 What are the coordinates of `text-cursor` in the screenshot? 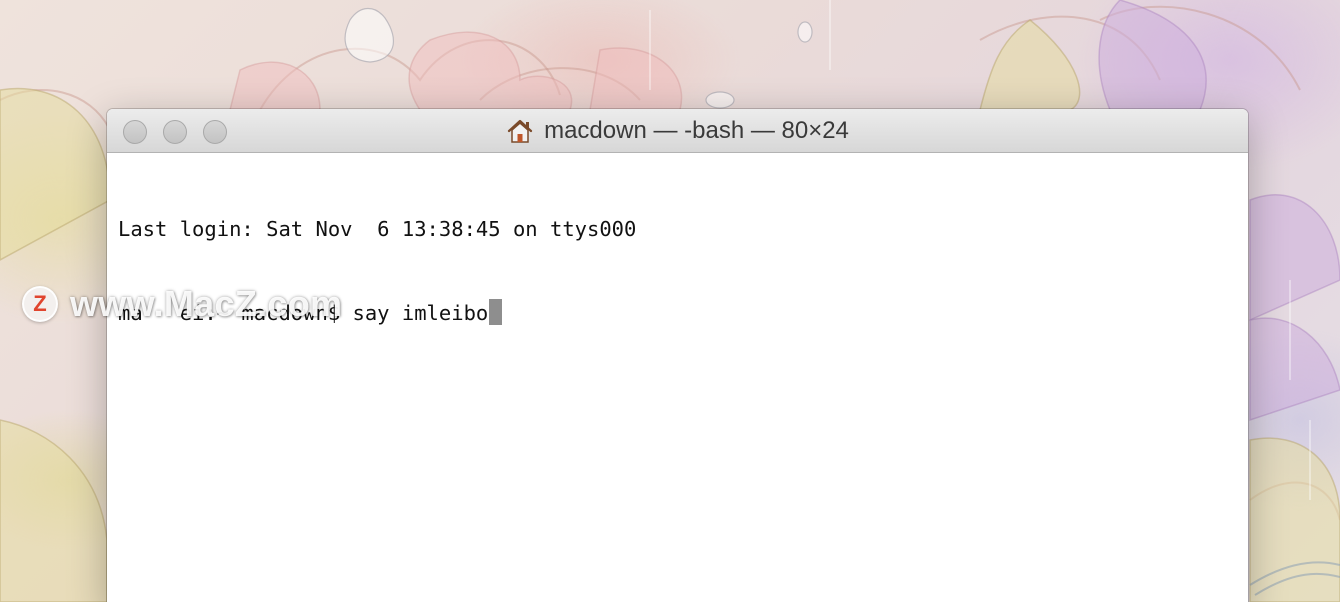 It's located at (496, 312).